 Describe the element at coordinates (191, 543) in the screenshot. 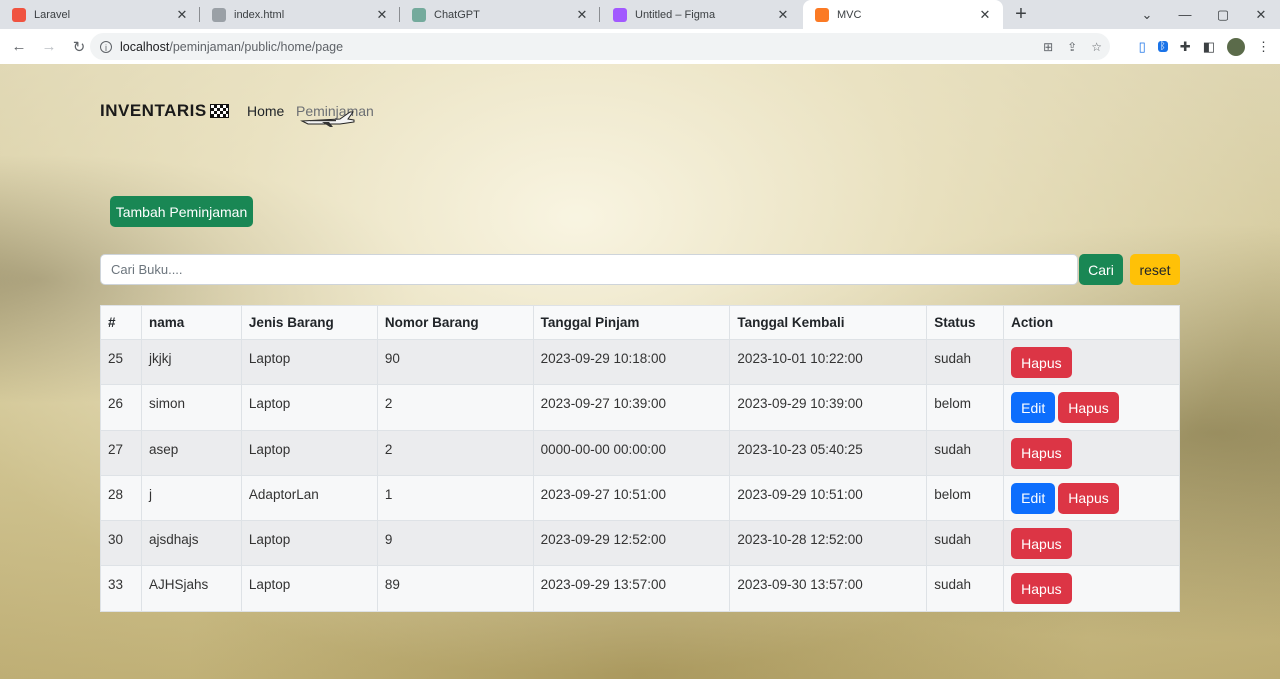

I see `cell-nama: ajsdhajs` at that location.